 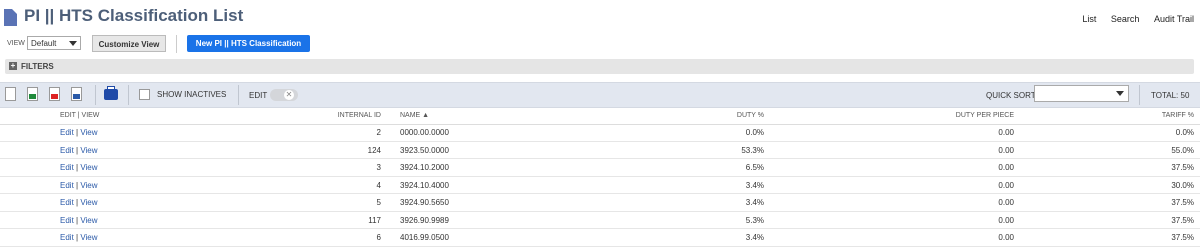 I want to click on duty-cell: 0.0%, so click(x=754, y=132).